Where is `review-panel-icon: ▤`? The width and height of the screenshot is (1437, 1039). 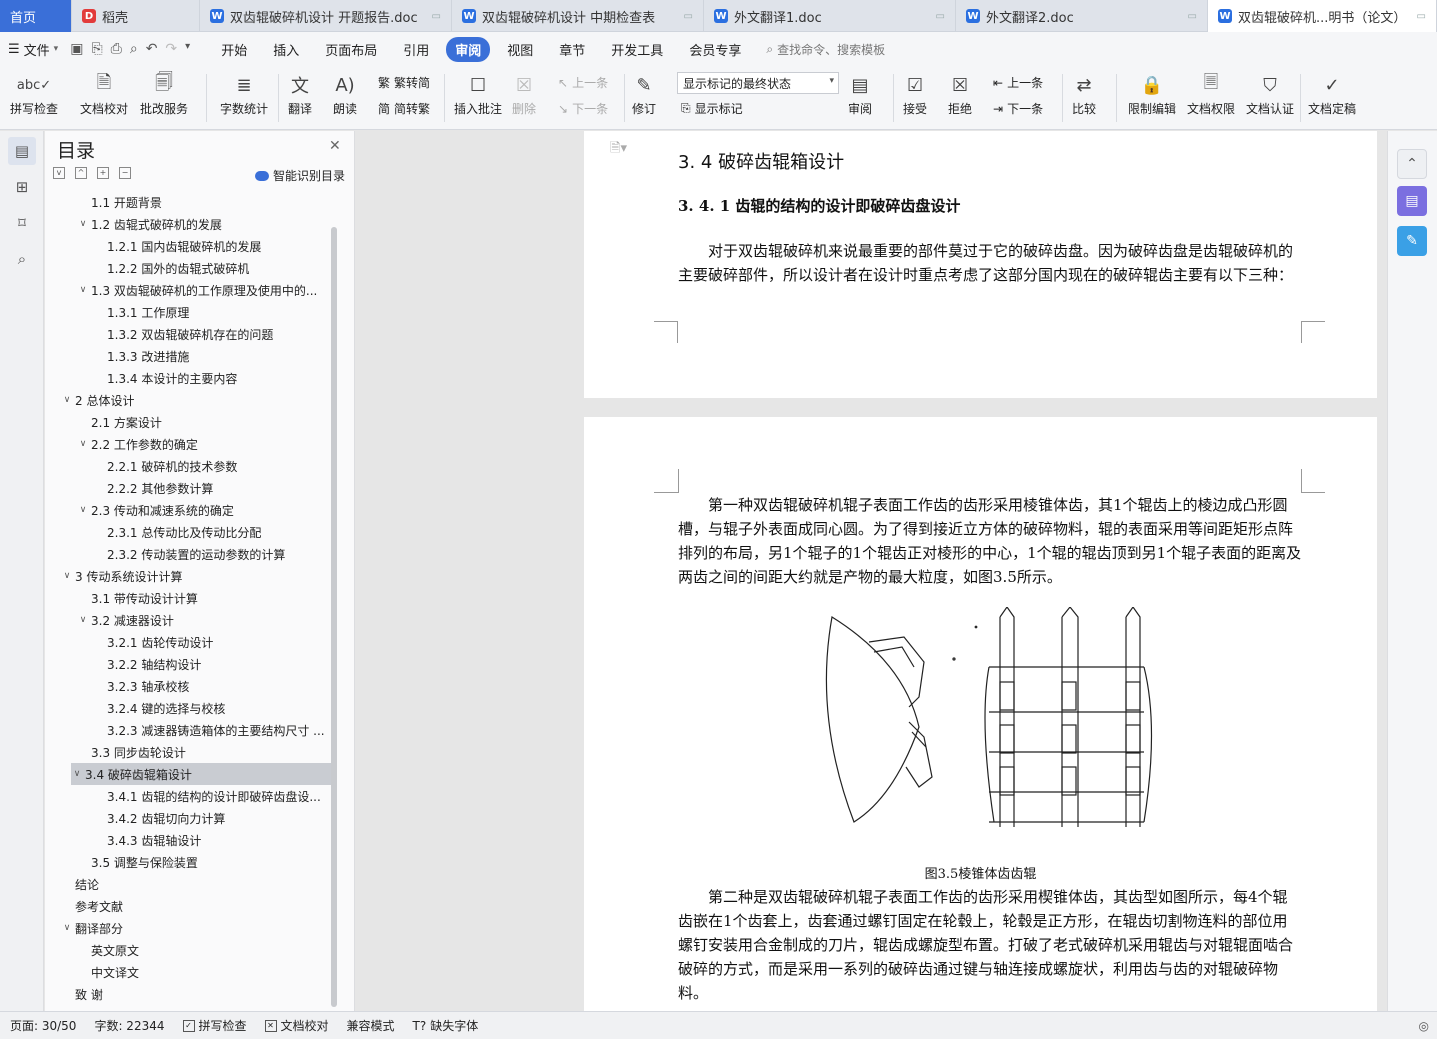 review-panel-icon: ▤ is located at coordinates (1412, 201).